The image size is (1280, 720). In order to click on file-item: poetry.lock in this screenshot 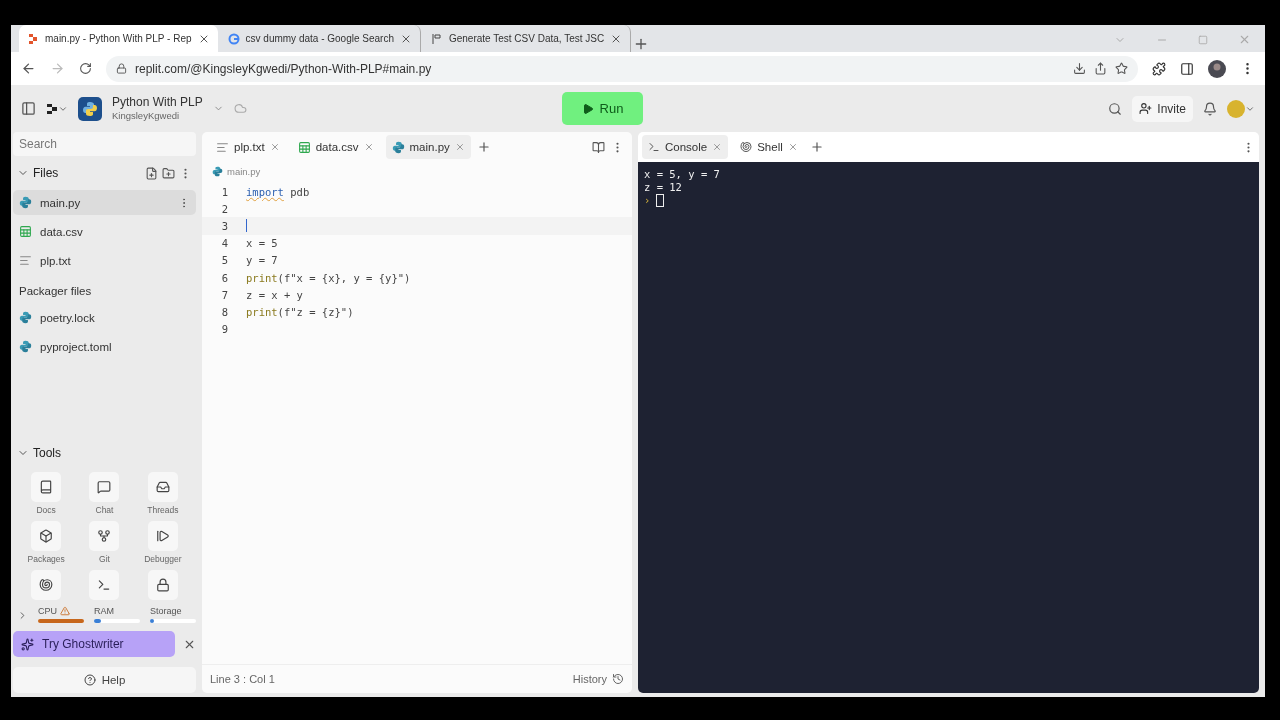, I will do `click(104, 317)`.